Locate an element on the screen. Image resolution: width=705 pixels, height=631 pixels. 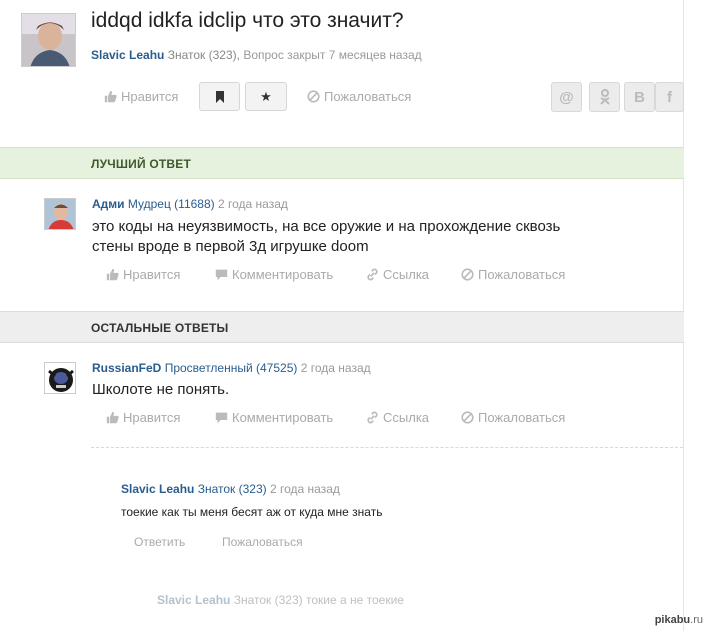
best-answer-avatar is located at coordinates (60, 214).